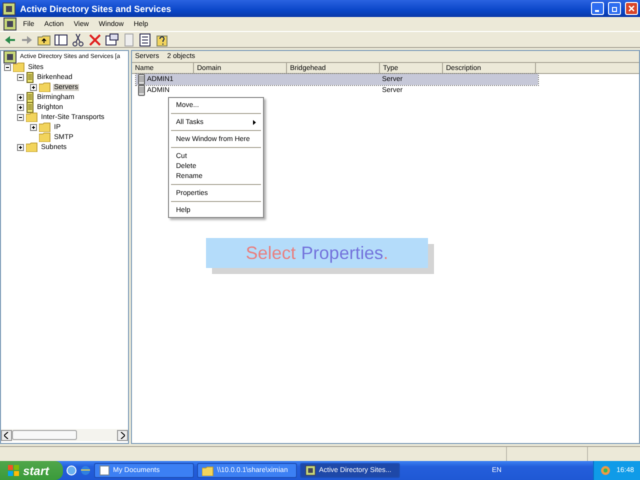  What do you see at coordinates (317, 253) in the screenshot?
I see `instruction-text: Select Properties.` at bounding box center [317, 253].